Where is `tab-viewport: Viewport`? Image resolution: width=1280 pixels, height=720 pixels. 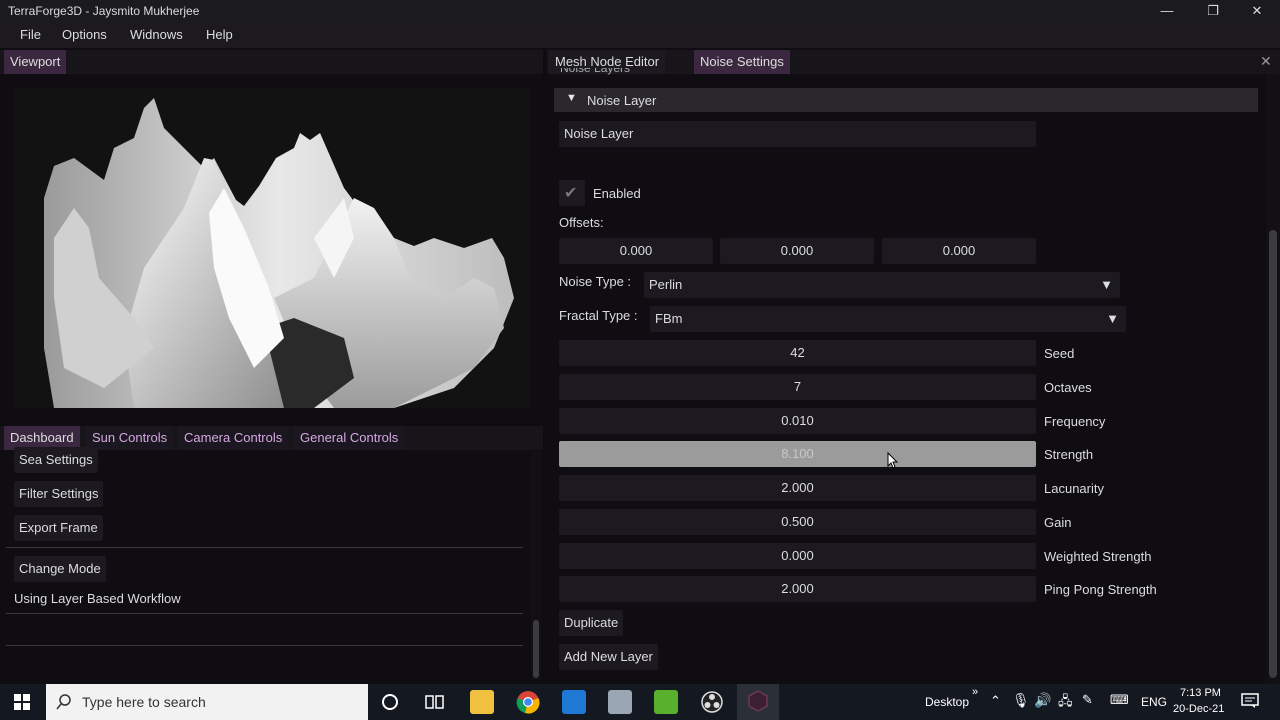
tab-viewport: Viewport is located at coordinates (35, 62).